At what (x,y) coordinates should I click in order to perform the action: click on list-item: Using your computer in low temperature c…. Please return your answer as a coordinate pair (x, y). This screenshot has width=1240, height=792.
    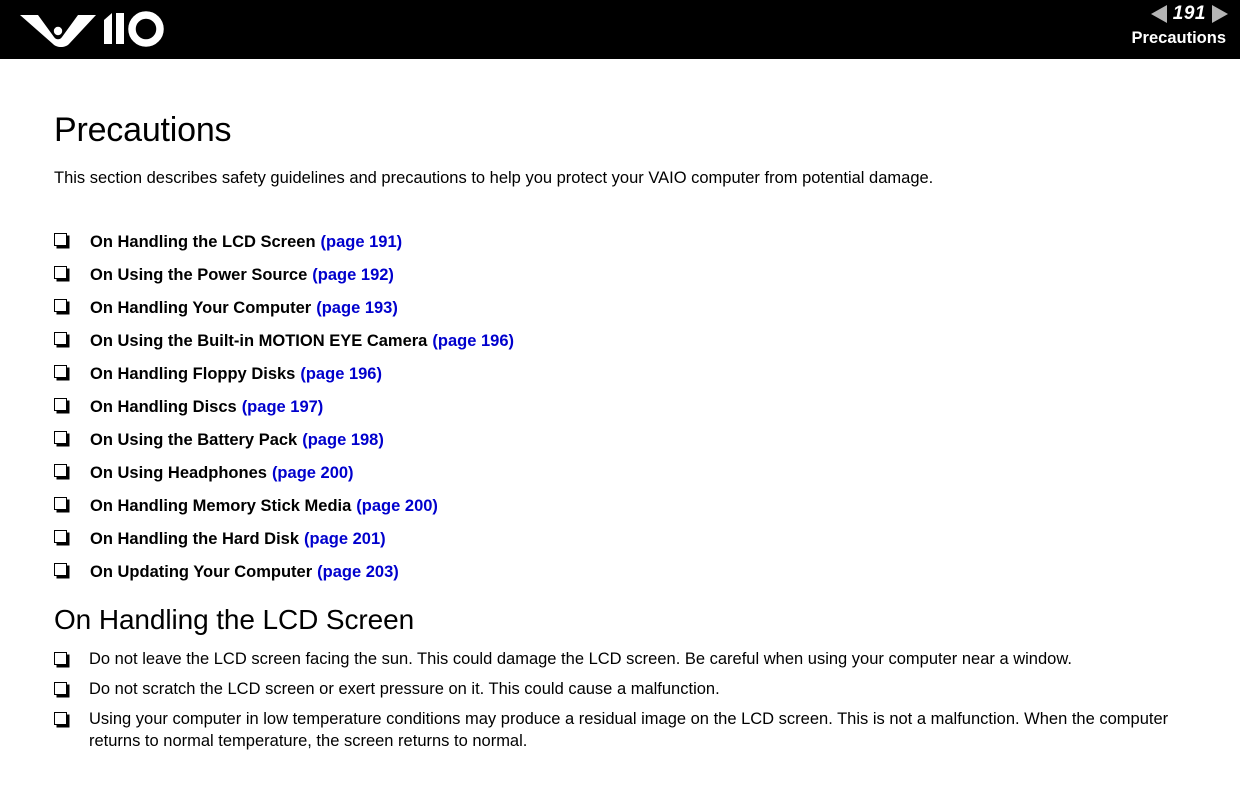
    Looking at the image, I should click on (629, 730).